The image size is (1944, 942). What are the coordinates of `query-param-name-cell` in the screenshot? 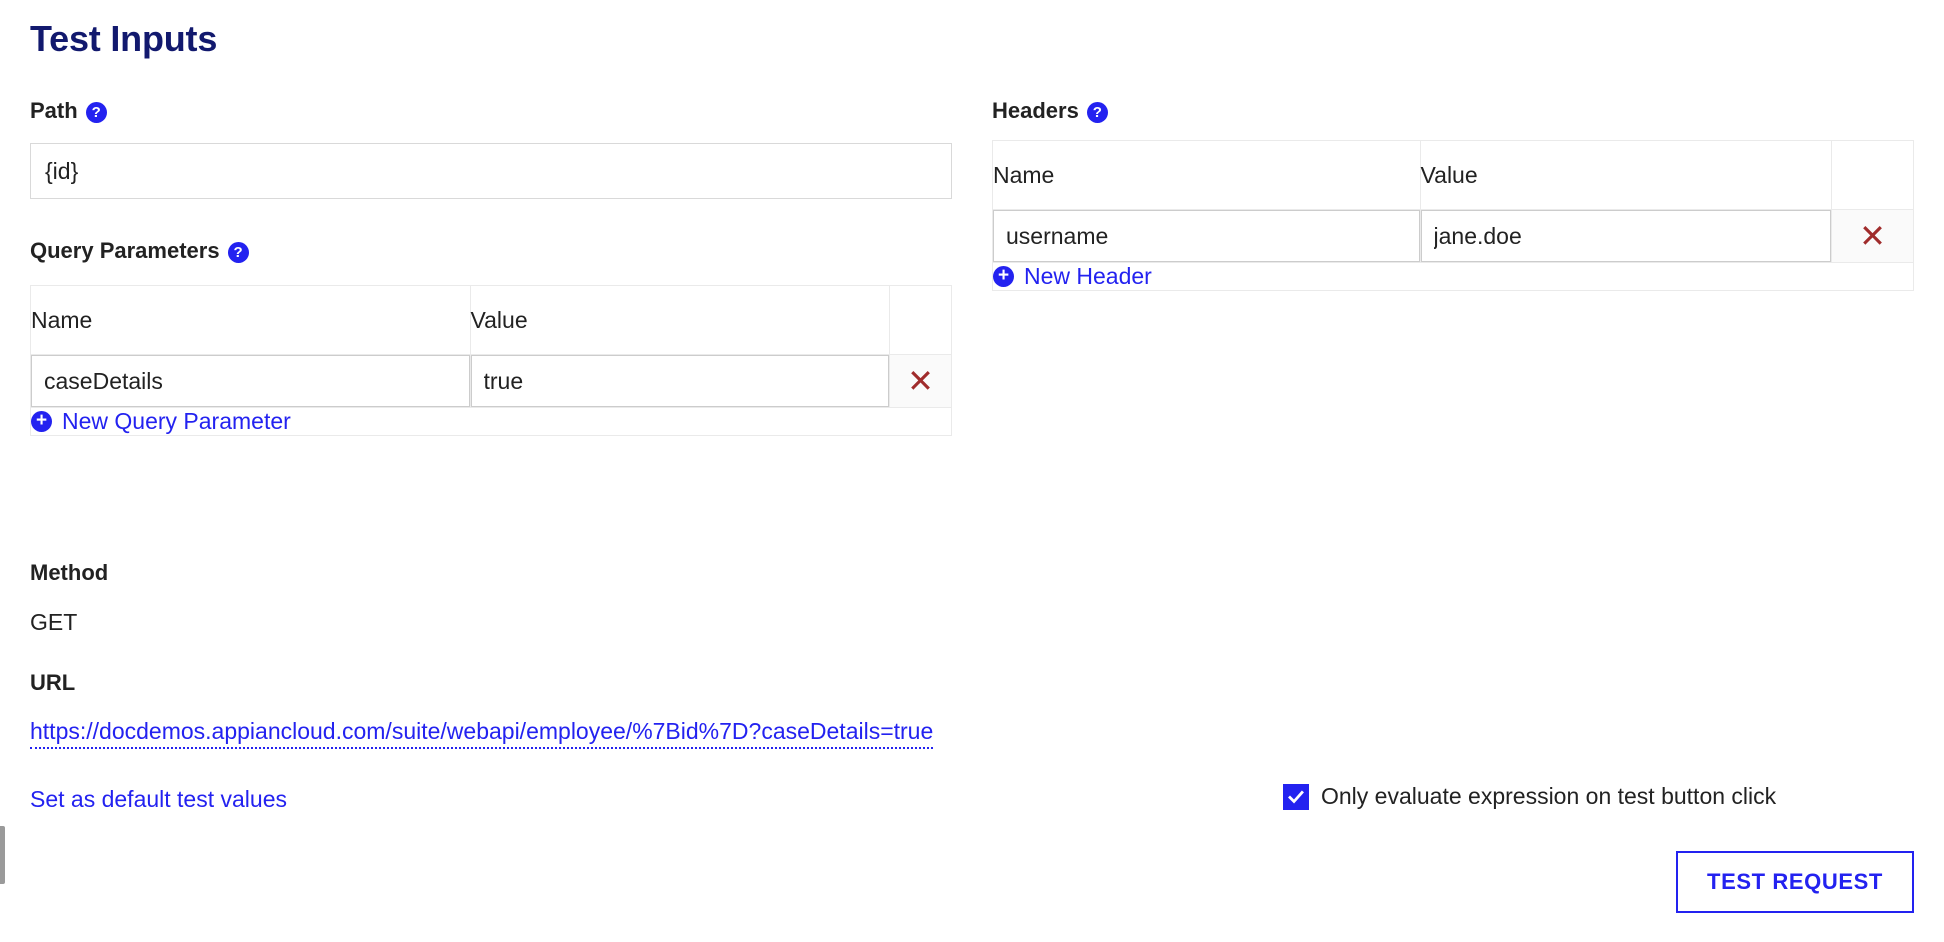 It's located at (250, 381).